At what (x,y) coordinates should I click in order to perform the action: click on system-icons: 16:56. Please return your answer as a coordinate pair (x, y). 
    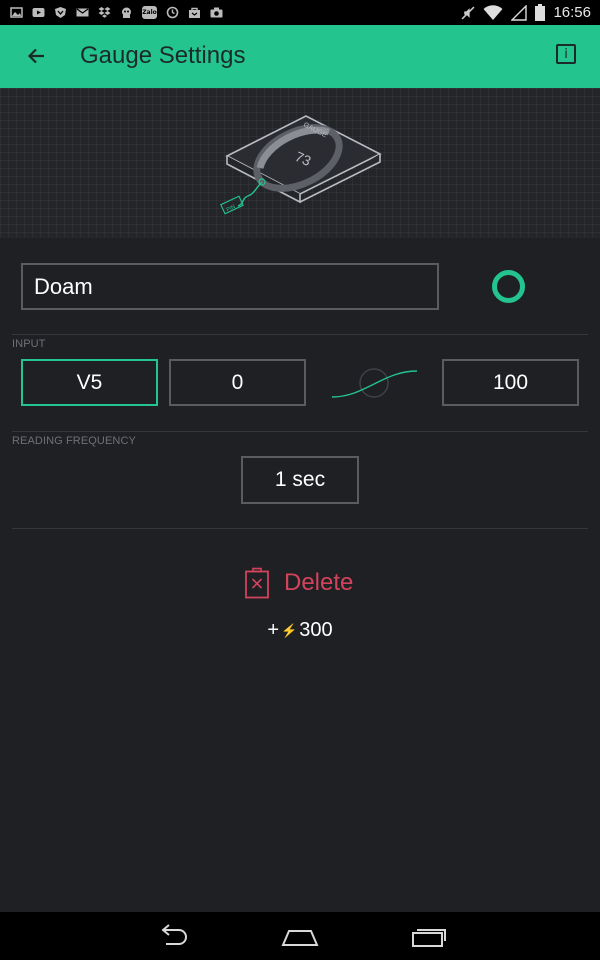
    Looking at the image, I should click on (530, 12).